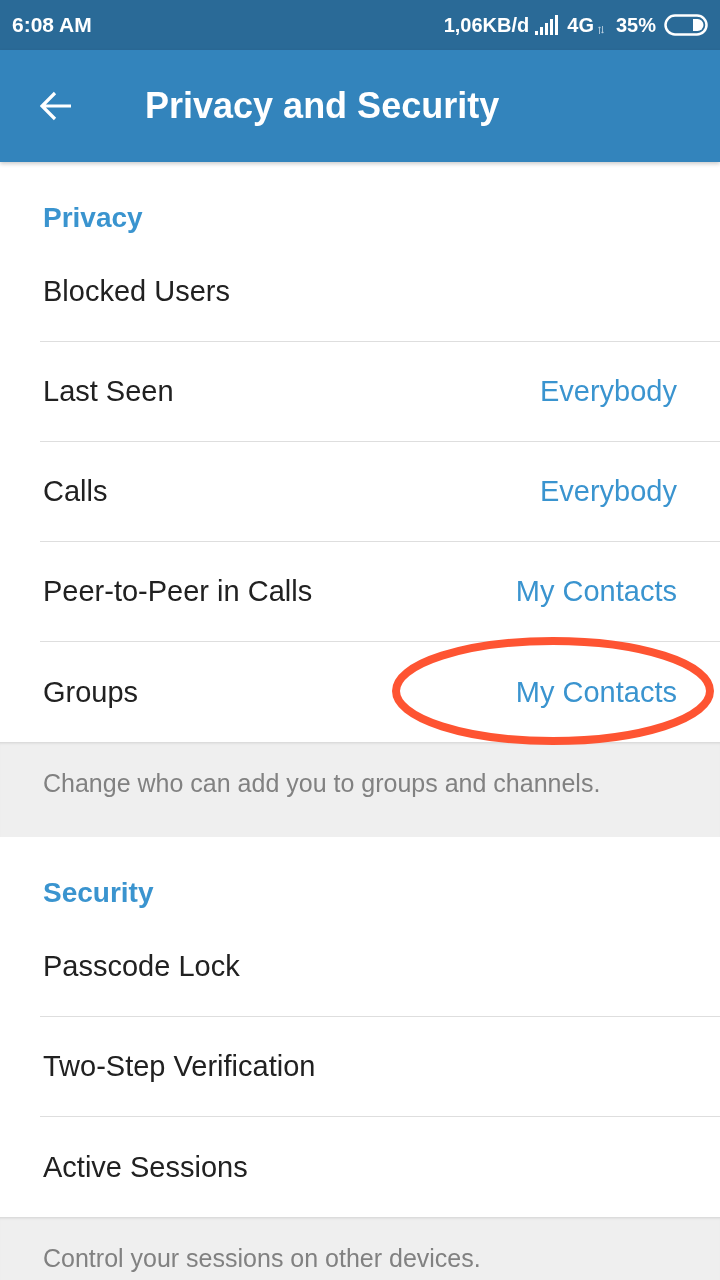 This screenshot has height=1280, width=720. Describe the element at coordinates (91, 692) in the screenshot. I see `row-label: Groups` at that location.